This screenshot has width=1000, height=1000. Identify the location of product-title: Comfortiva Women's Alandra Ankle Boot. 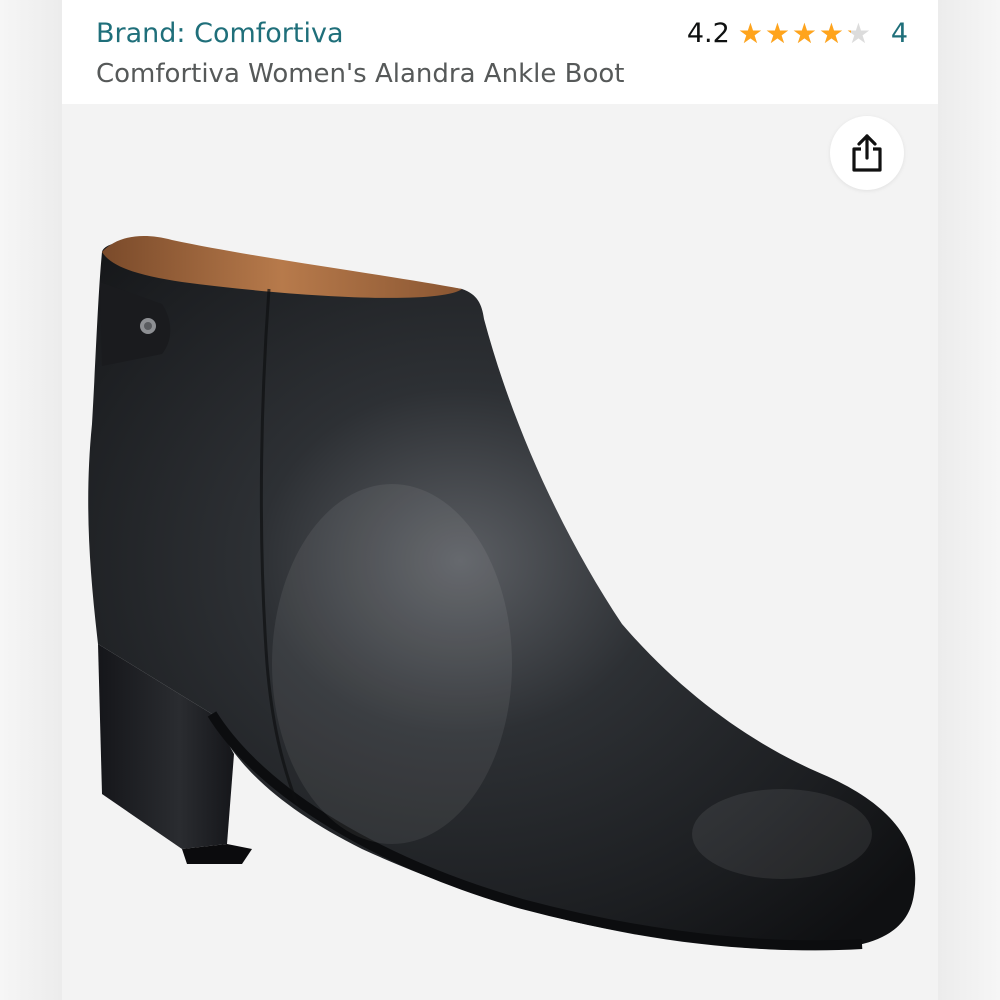
(360, 74).